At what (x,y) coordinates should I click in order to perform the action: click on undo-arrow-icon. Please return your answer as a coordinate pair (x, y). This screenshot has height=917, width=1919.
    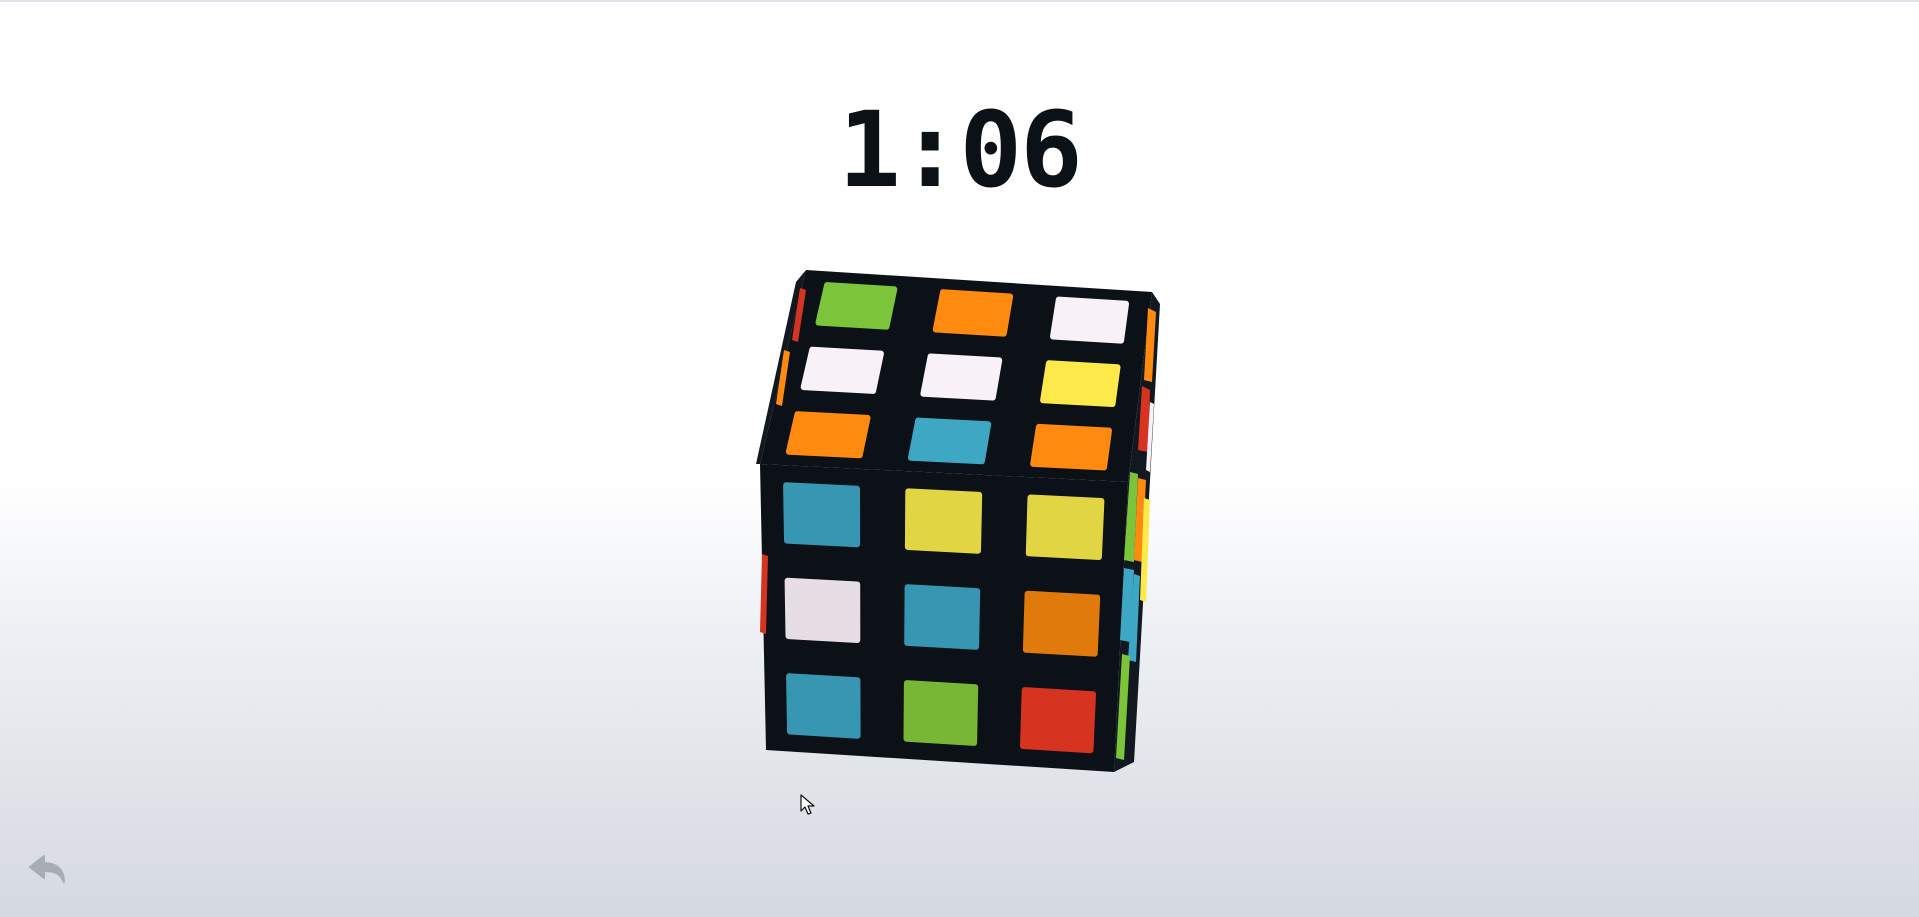
    Looking at the image, I should click on (47, 869).